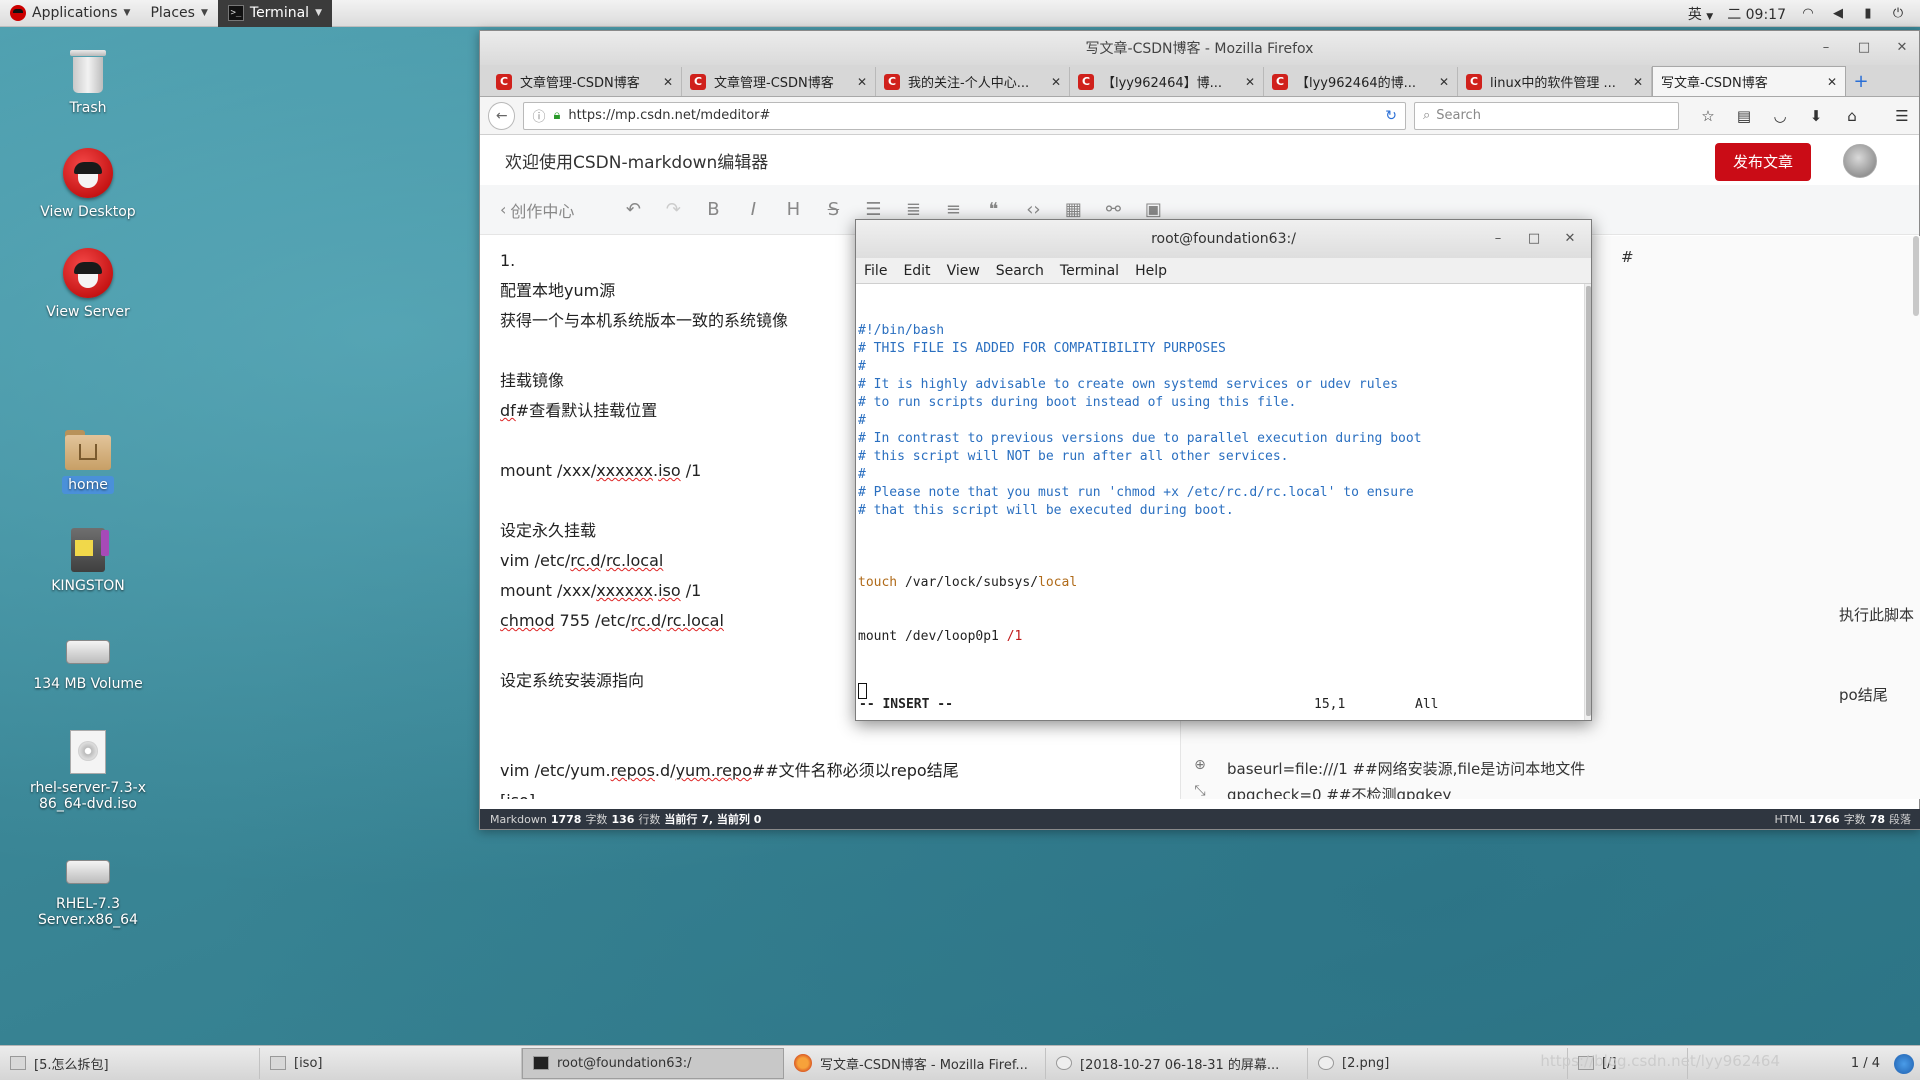 This screenshot has height=1080, width=1920. Describe the element at coordinates (1860, 161) in the screenshot. I see `avatar` at that location.